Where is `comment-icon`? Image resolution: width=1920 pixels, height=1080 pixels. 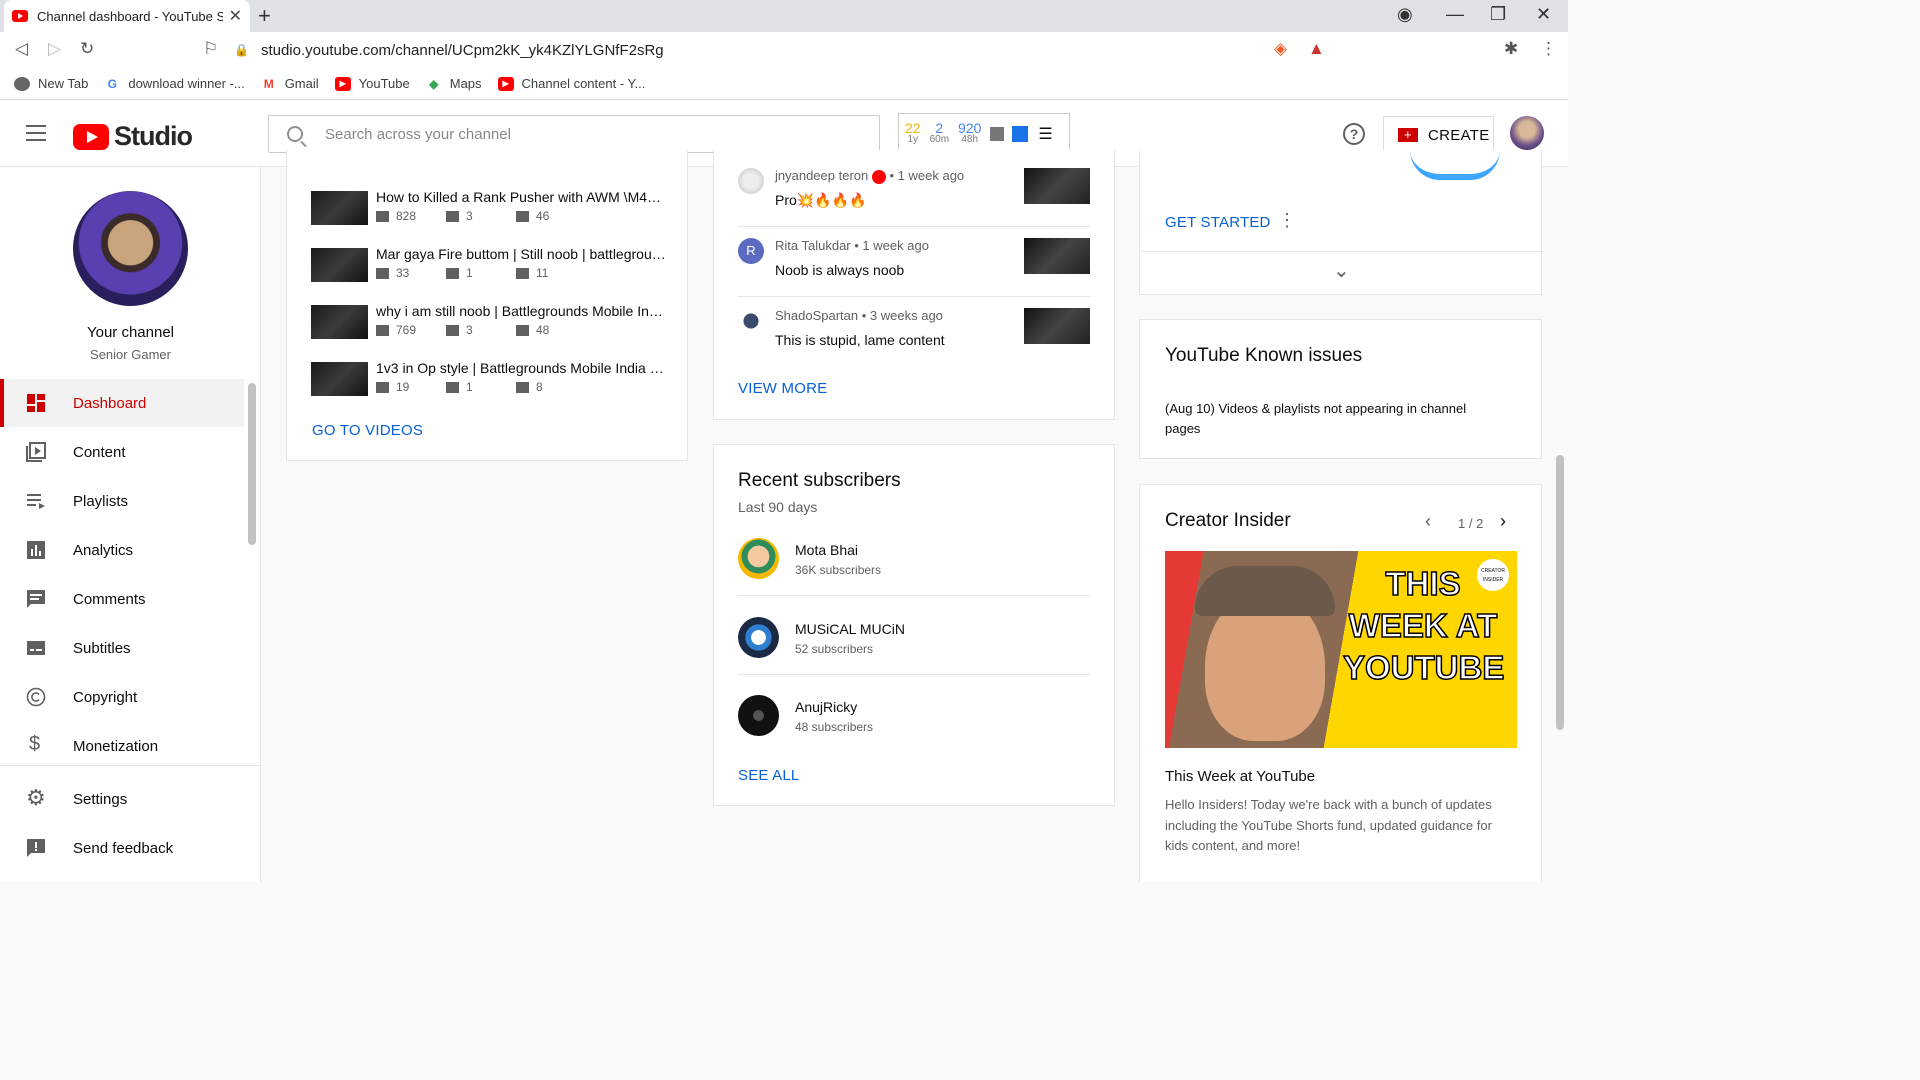 comment-icon is located at coordinates (452, 330).